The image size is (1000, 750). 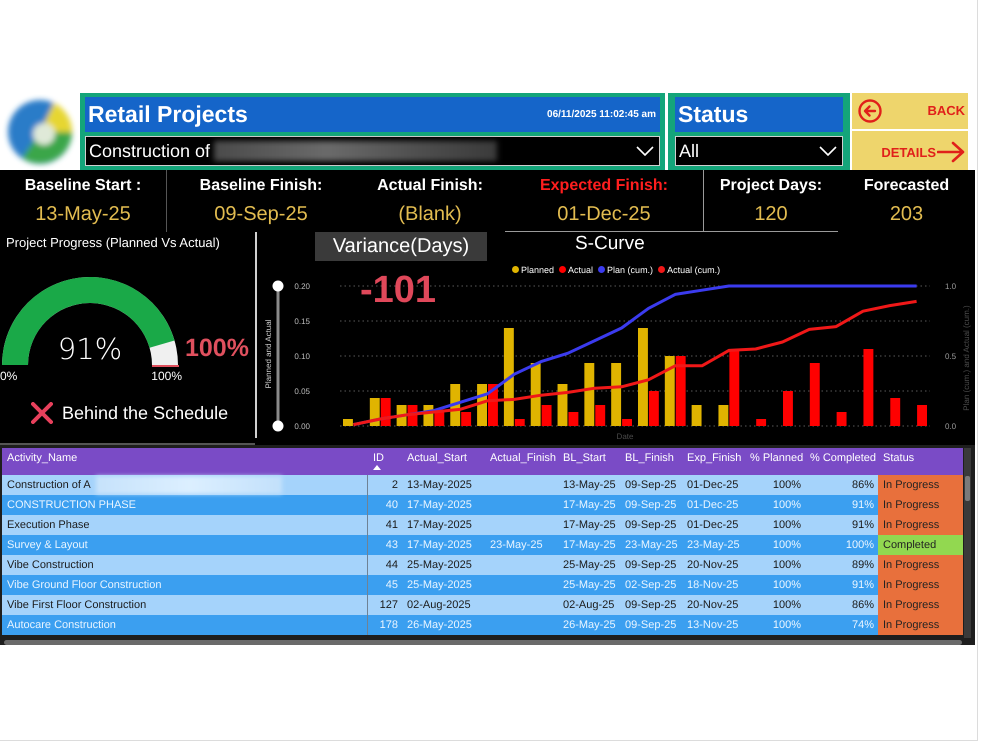 I want to click on legend-label: Planned, so click(x=537, y=269).